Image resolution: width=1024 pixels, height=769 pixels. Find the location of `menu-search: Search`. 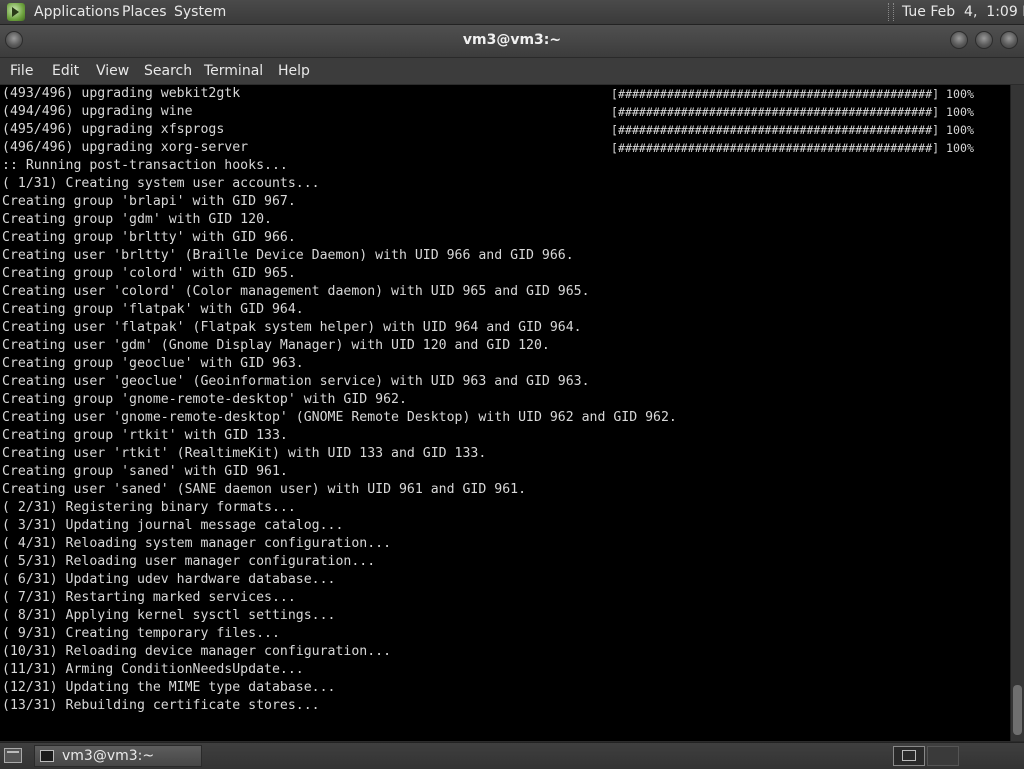

menu-search: Search is located at coordinates (168, 71).